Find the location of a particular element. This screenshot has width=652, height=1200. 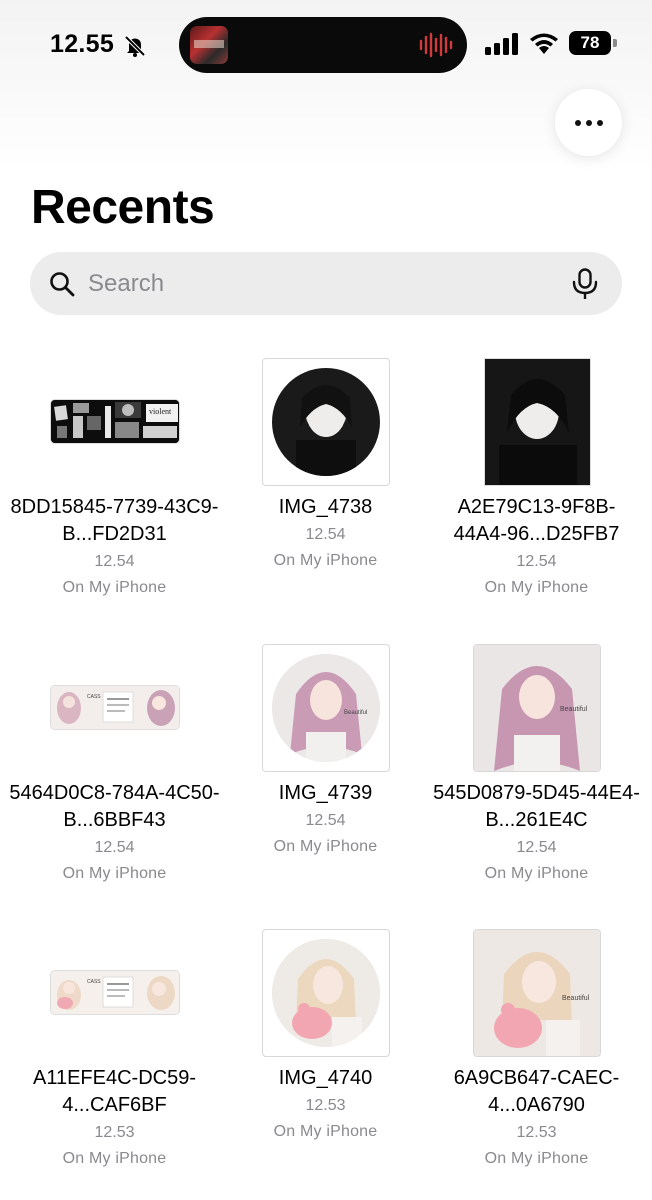

ellipsis-icon is located at coordinates (588, 122).